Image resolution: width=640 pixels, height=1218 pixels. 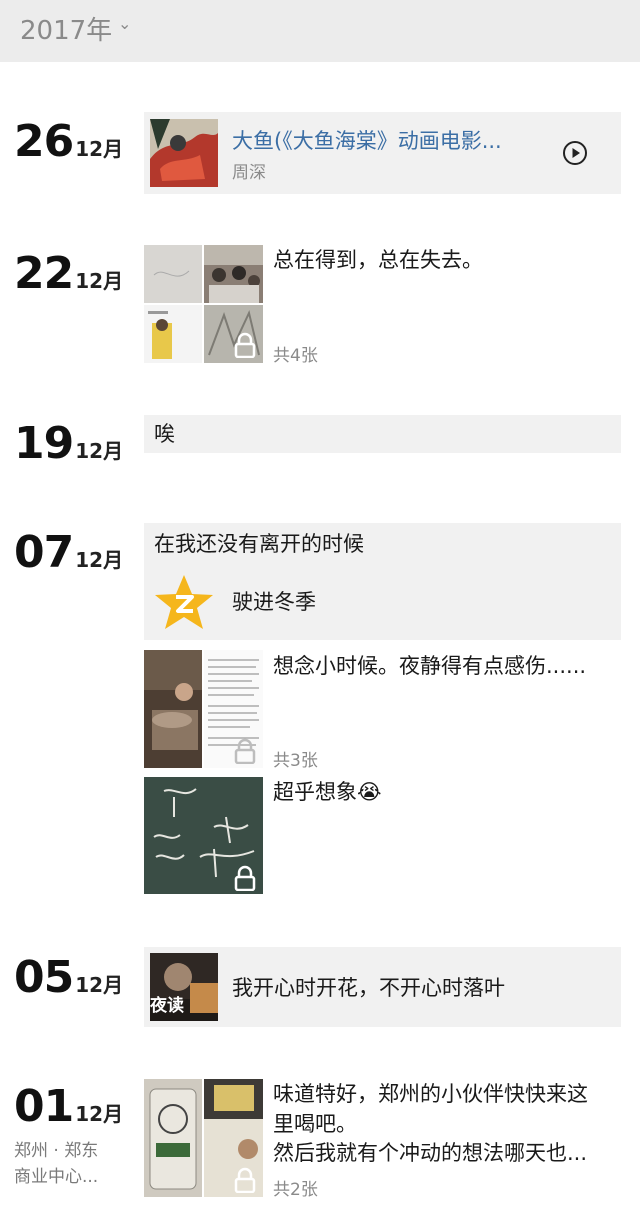 I want to click on post-text: 总在得到，总在失去。, so click(x=378, y=260).